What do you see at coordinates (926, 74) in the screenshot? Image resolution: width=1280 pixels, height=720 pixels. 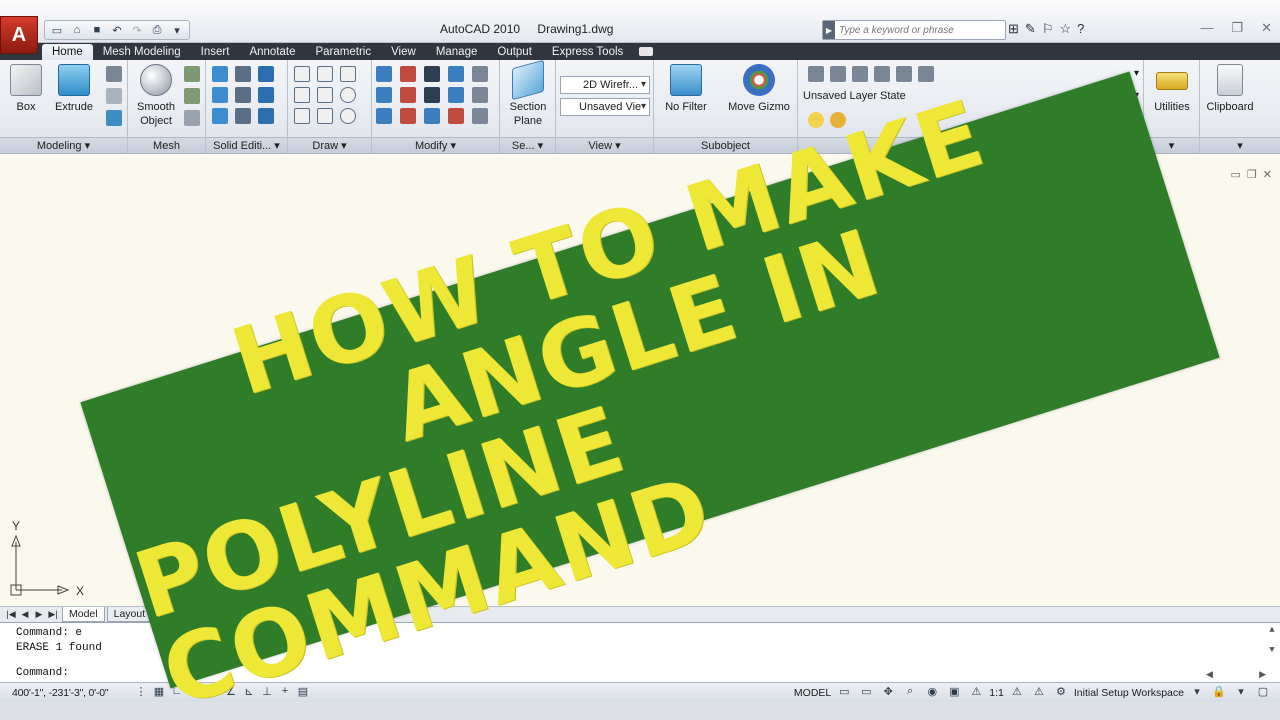 I see `layer-off-icon` at bounding box center [926, 74].